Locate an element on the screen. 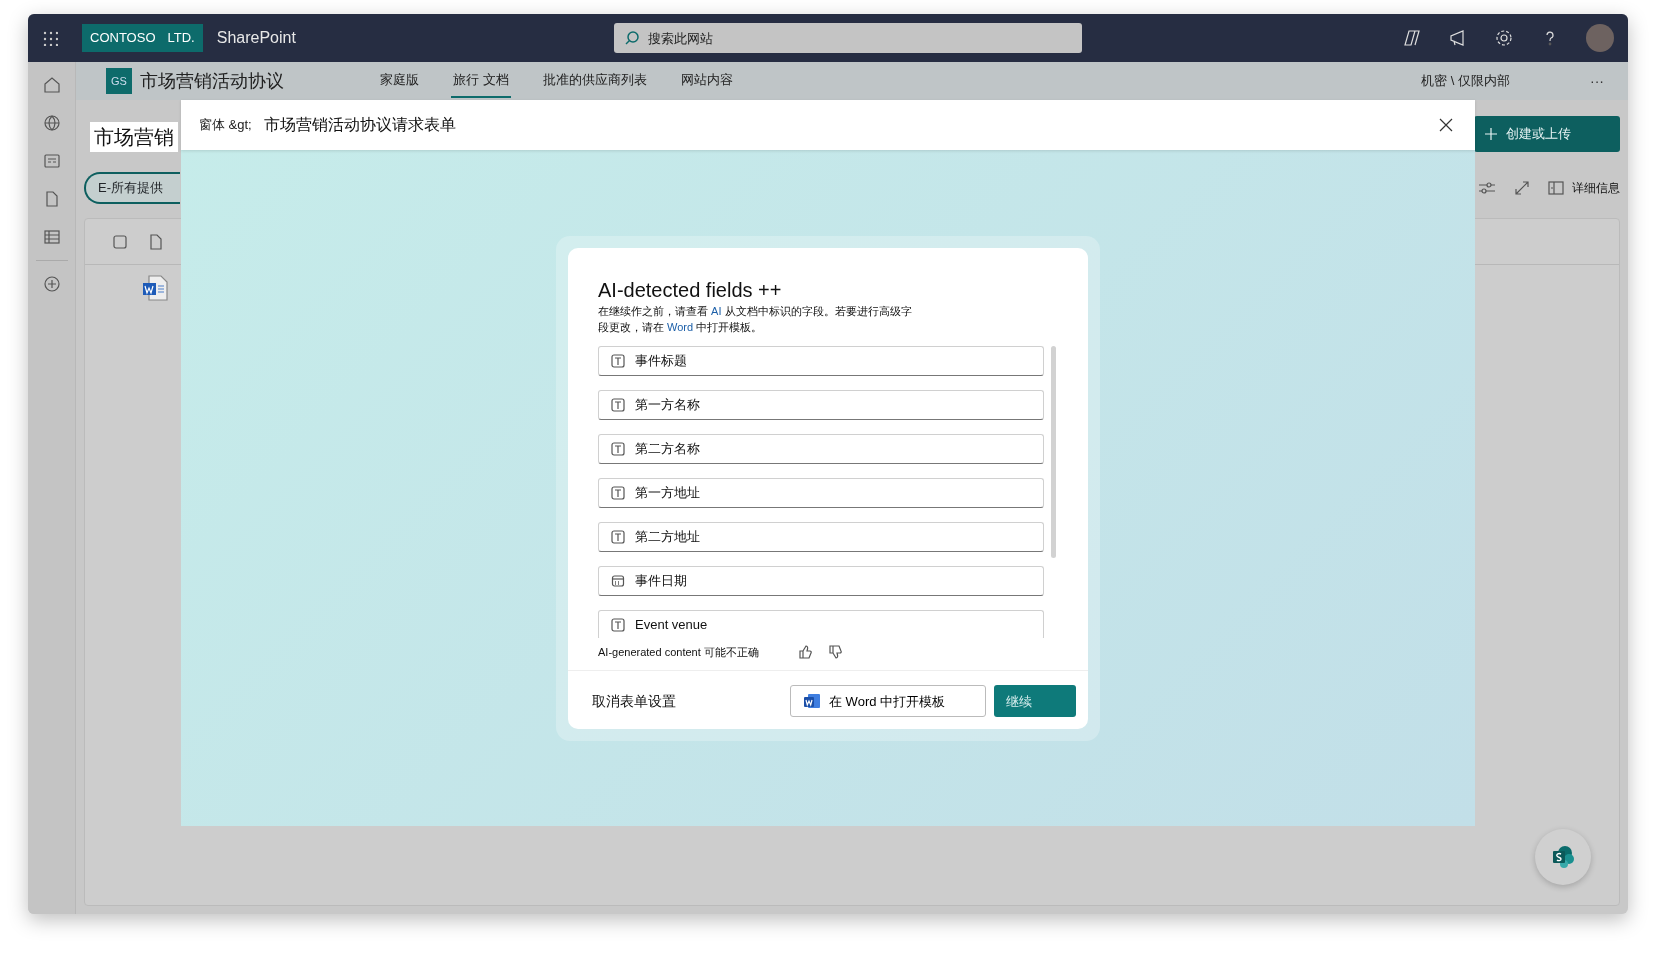 The image size is (1656, 956). cancel-button: 取消表单设置 is located at coordinates (634, 701).